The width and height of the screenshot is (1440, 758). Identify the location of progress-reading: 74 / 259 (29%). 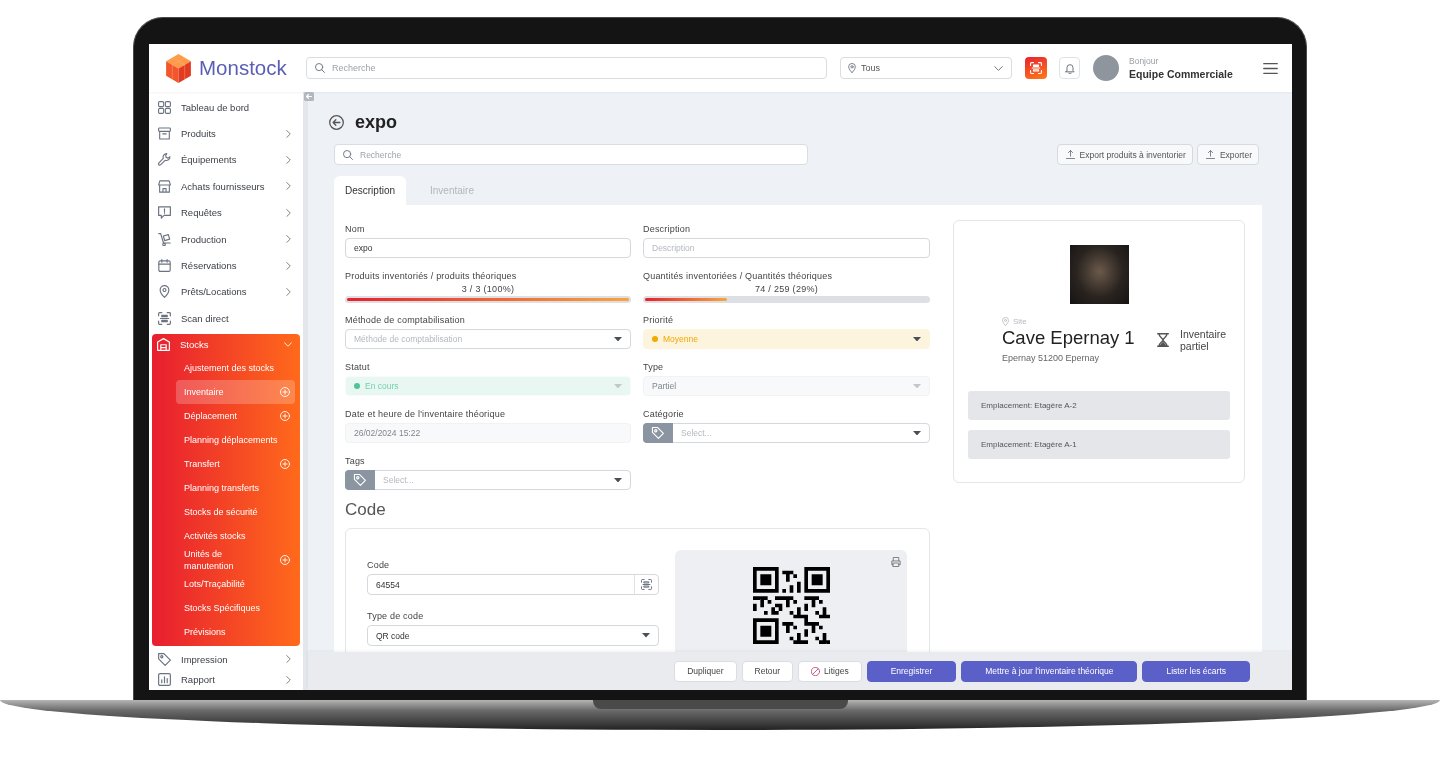
(786, 289).